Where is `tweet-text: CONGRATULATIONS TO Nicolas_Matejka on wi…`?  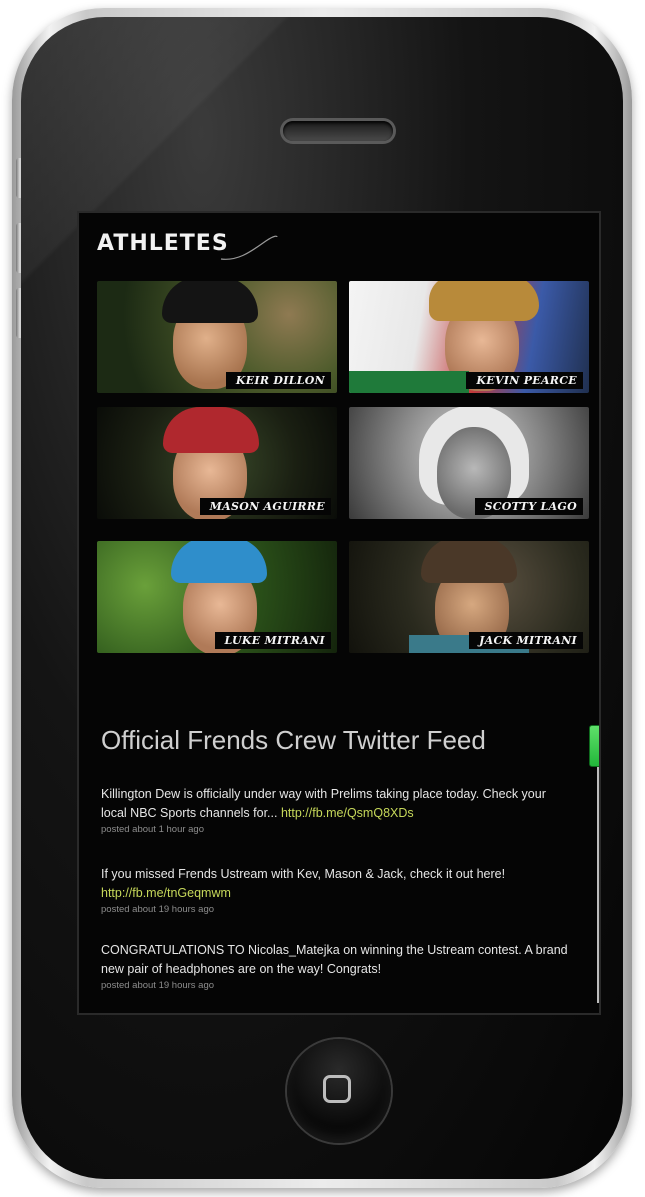 tweet-text: CONGRATULATIONS TO Nicolas_Matejka on wi… is located at coordinates (334, 959).